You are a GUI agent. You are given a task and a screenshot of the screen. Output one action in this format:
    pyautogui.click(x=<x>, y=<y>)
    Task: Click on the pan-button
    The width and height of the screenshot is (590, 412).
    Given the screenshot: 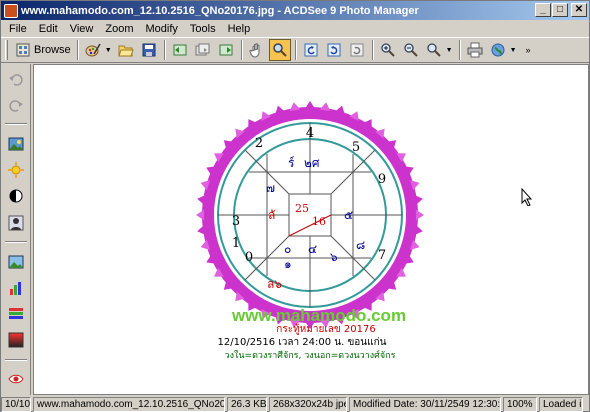 What is the action you would take?
    pyautogui.click(x=257, y=50)
    